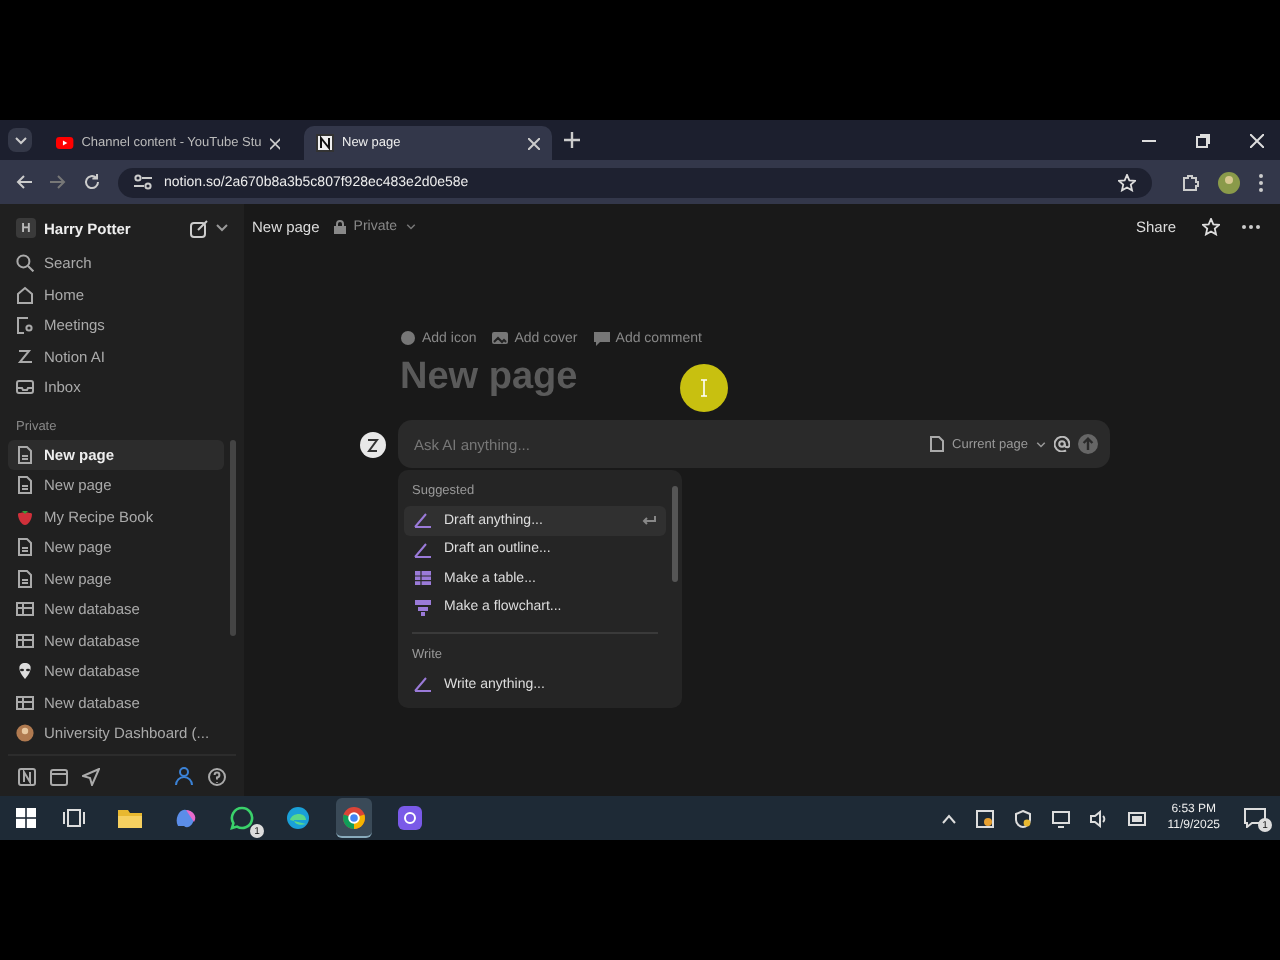  Describe the element at coordinates (1062, 444) in the screenshot. I see `mention-icon` at that location.